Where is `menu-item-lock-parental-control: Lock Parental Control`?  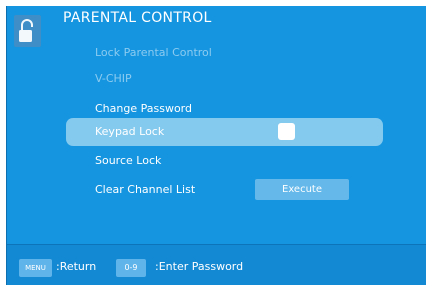 menu-item-lock-parental-control: Lock Parental Control is located at coordinates (224, 53).